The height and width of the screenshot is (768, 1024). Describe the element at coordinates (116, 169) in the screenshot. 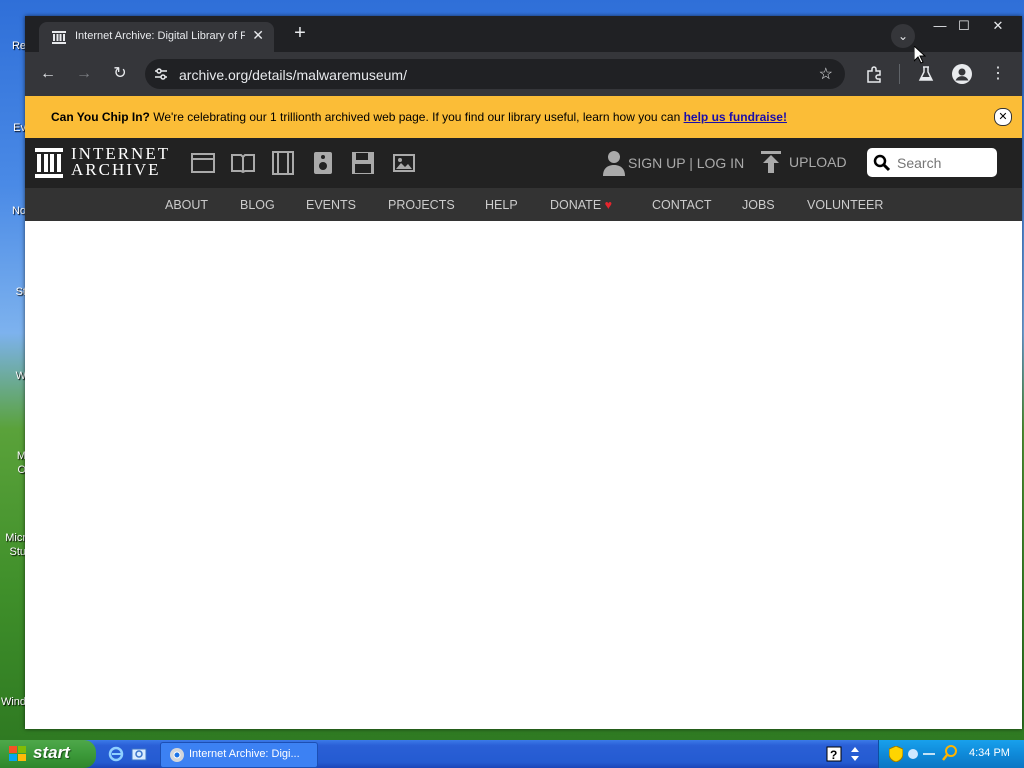

I see `ia-logo-line2: ARCHIVE` at that location.